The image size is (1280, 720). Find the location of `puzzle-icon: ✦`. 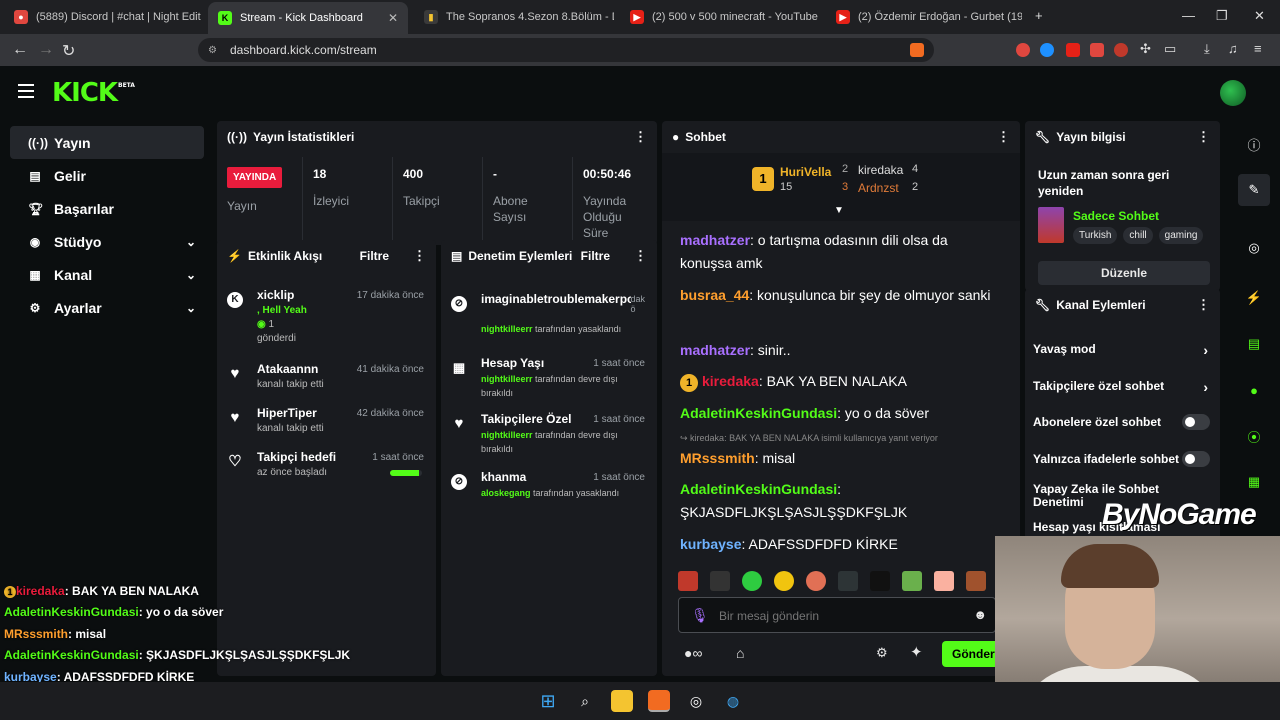

puzzle-icon: ✦ is located at coordinates (916, 652).